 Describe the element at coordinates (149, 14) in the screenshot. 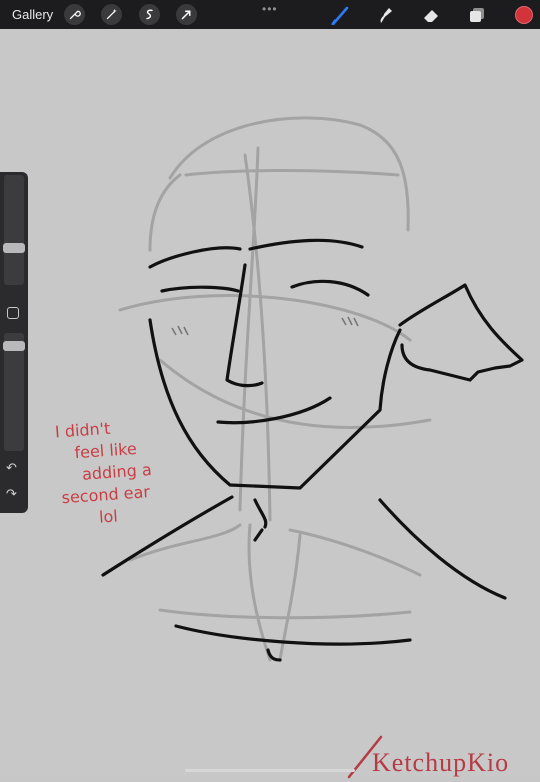

I see `selection-icon` at that location.